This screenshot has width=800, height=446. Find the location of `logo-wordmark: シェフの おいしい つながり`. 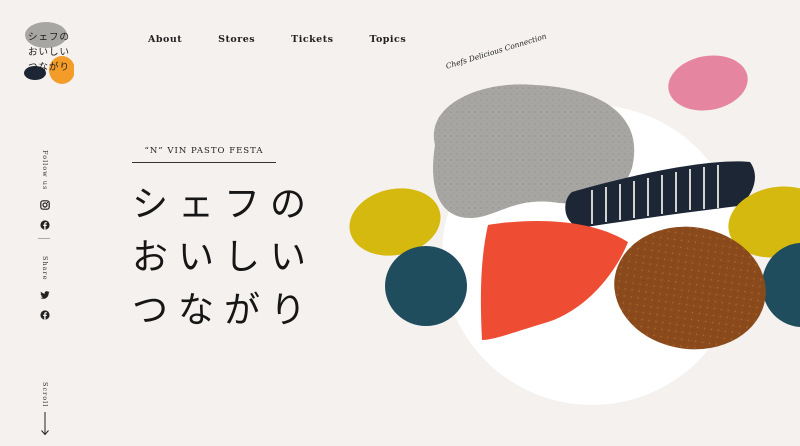

logo-wordmark: シェフの おいしい つながり is located at coordinates (52, 52).